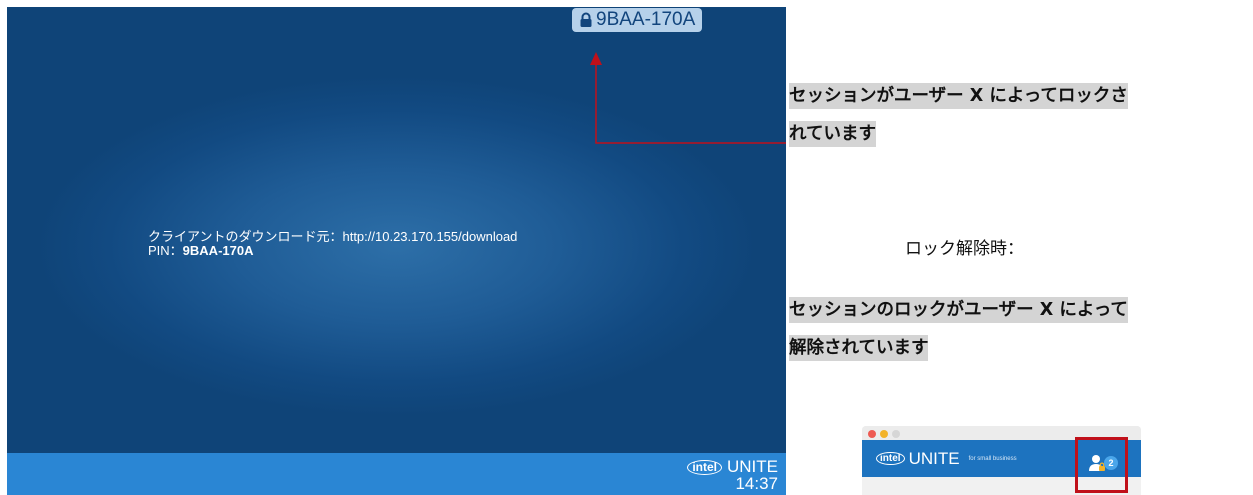 The height and width of the screenshot is (495, 1253). Describe the element at coordinates (890, 458) in the screenshot. I see `mini-intel-logo: intel` at that location.